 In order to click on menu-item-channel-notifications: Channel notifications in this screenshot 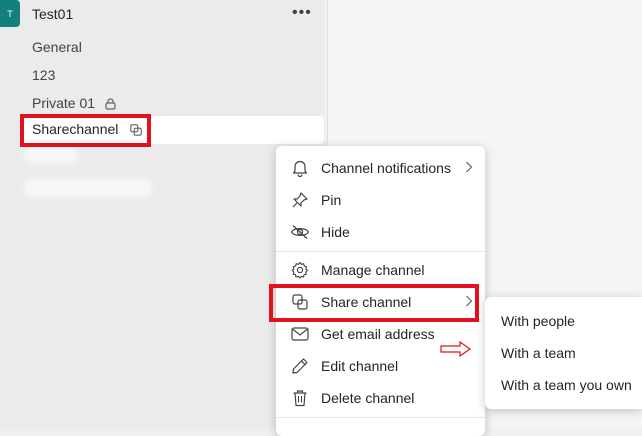, I will do `click(380, 168)`.